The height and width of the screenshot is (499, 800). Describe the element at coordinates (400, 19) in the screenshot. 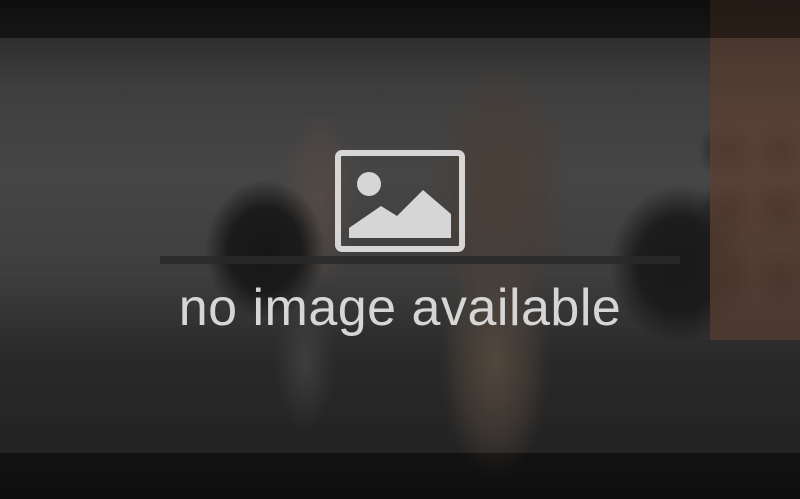

I see `top-band` at that location.